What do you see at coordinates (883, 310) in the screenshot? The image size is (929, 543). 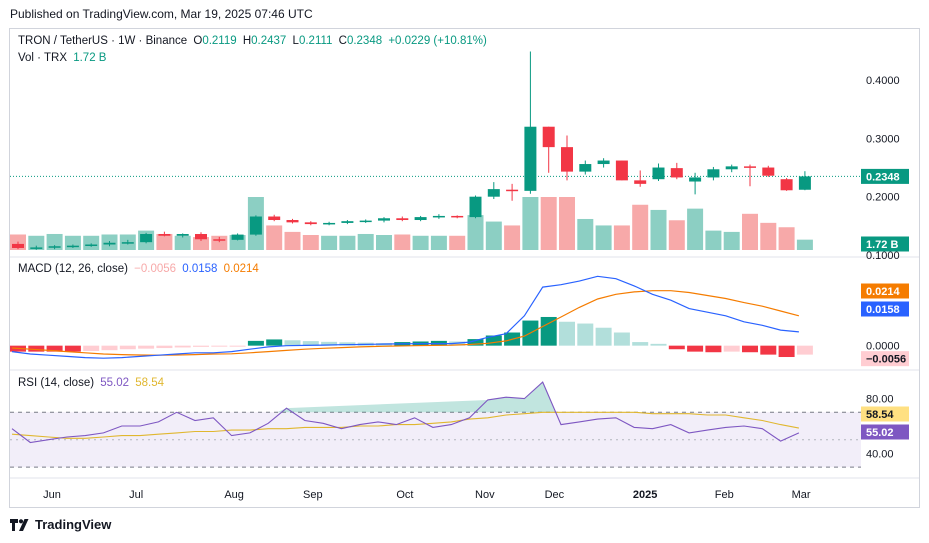 I see `macd-line-badge: 0.0158` at bounding box center [883, 310].